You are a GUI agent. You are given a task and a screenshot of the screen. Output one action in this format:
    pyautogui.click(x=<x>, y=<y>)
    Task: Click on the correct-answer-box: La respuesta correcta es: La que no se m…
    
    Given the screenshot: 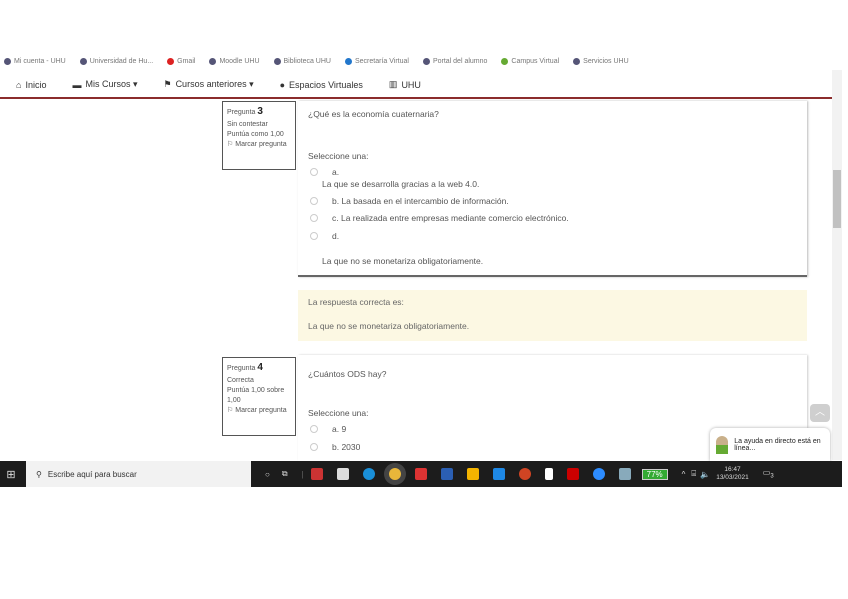 What is the action you would take?
    pyautogui.click(x=552, y=315)
    